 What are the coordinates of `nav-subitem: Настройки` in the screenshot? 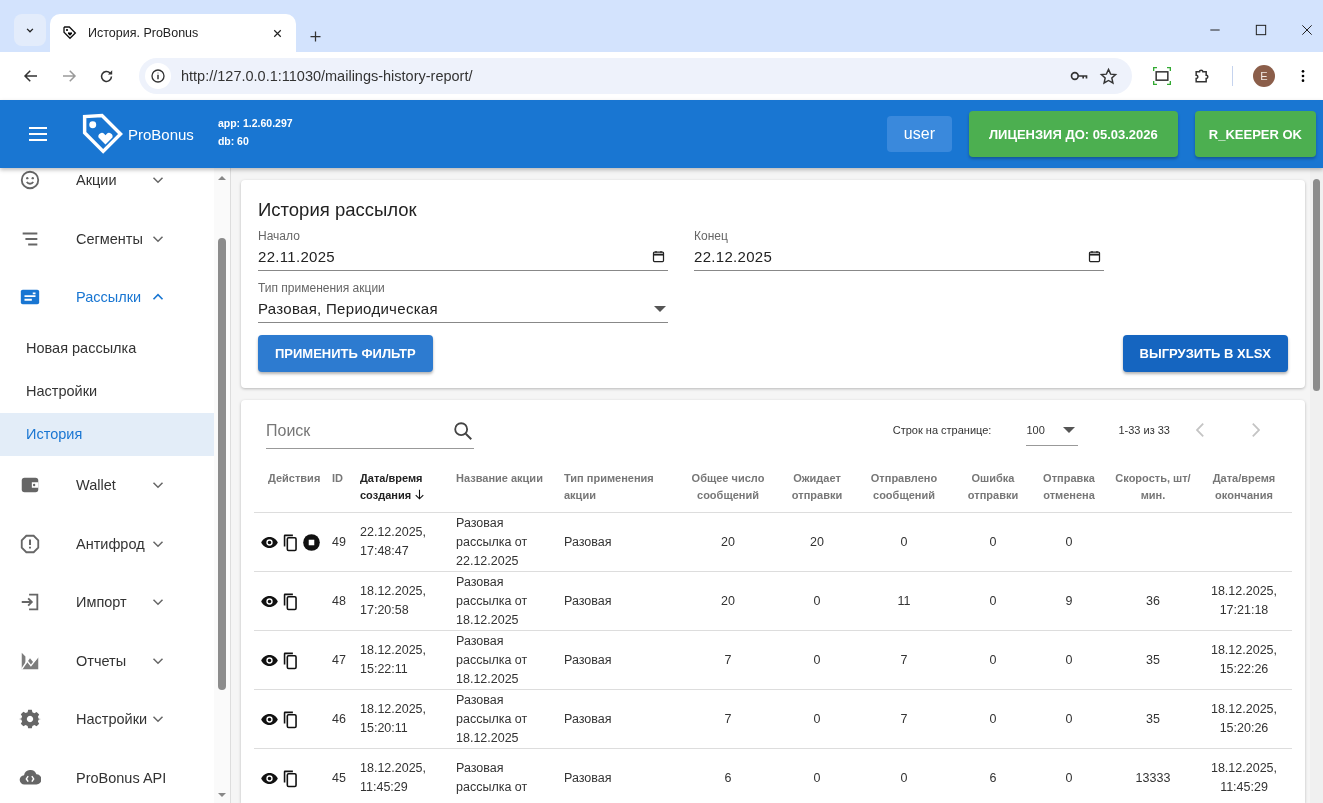 It's located at (107, 391).